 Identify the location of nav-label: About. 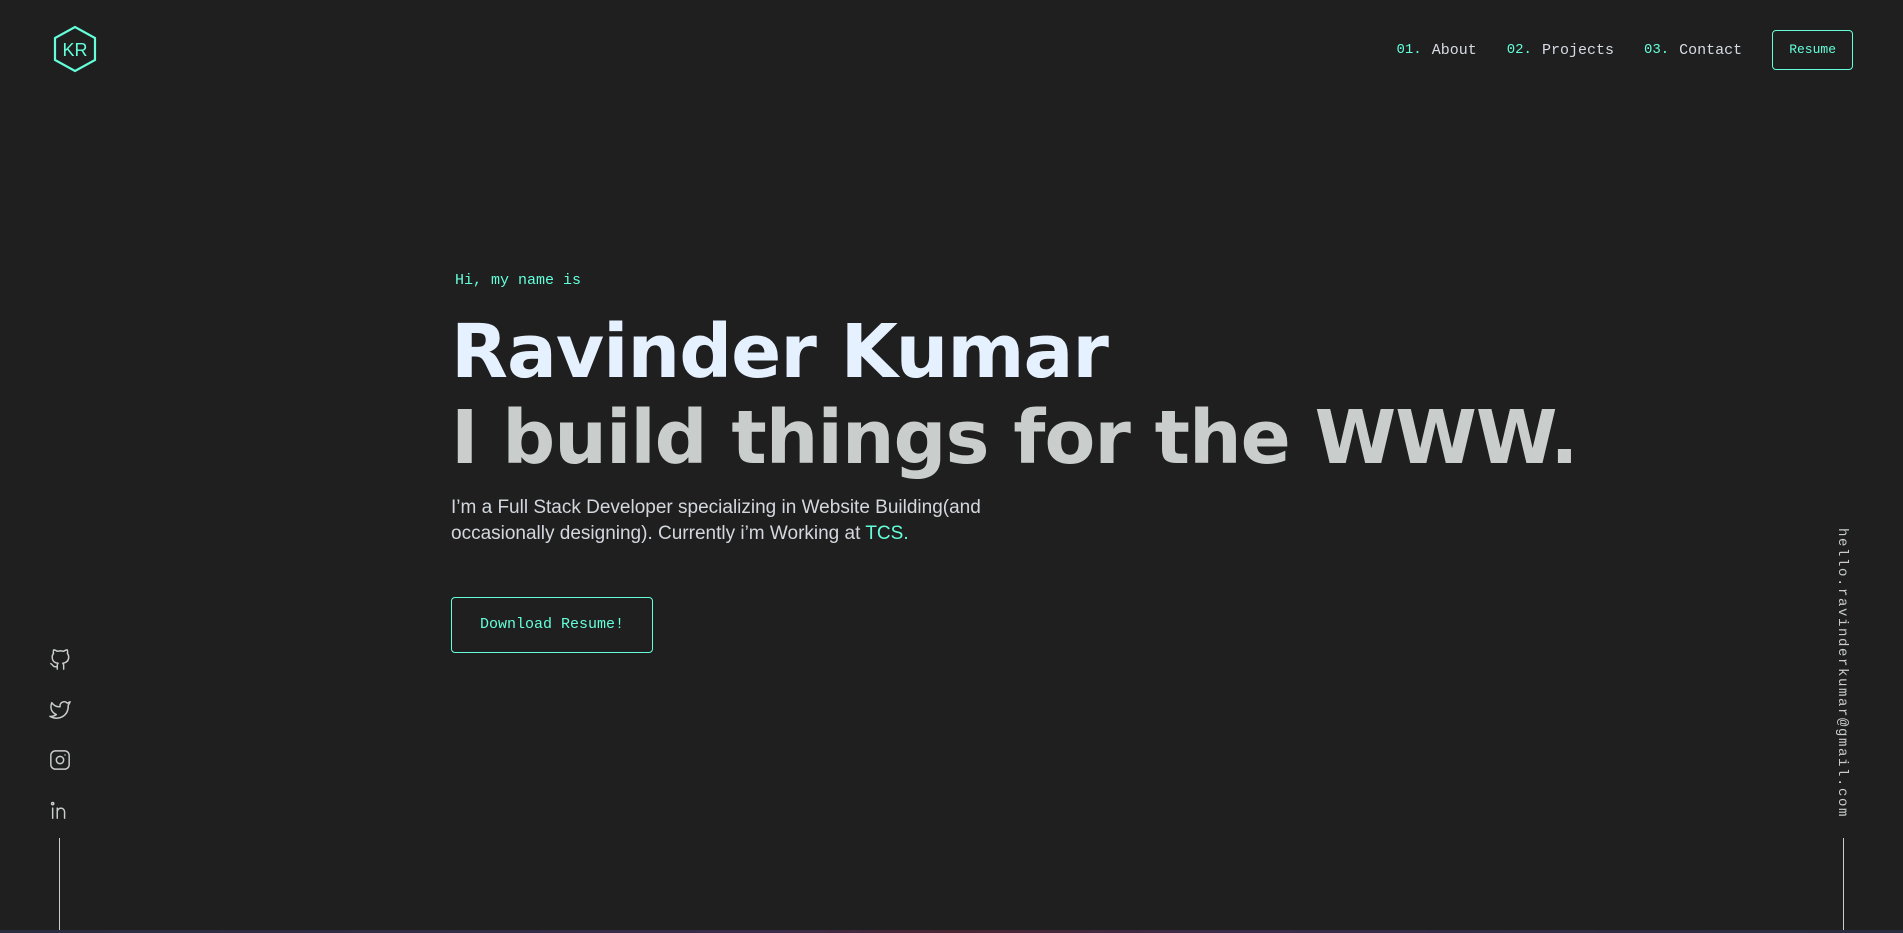
(1454, 50).